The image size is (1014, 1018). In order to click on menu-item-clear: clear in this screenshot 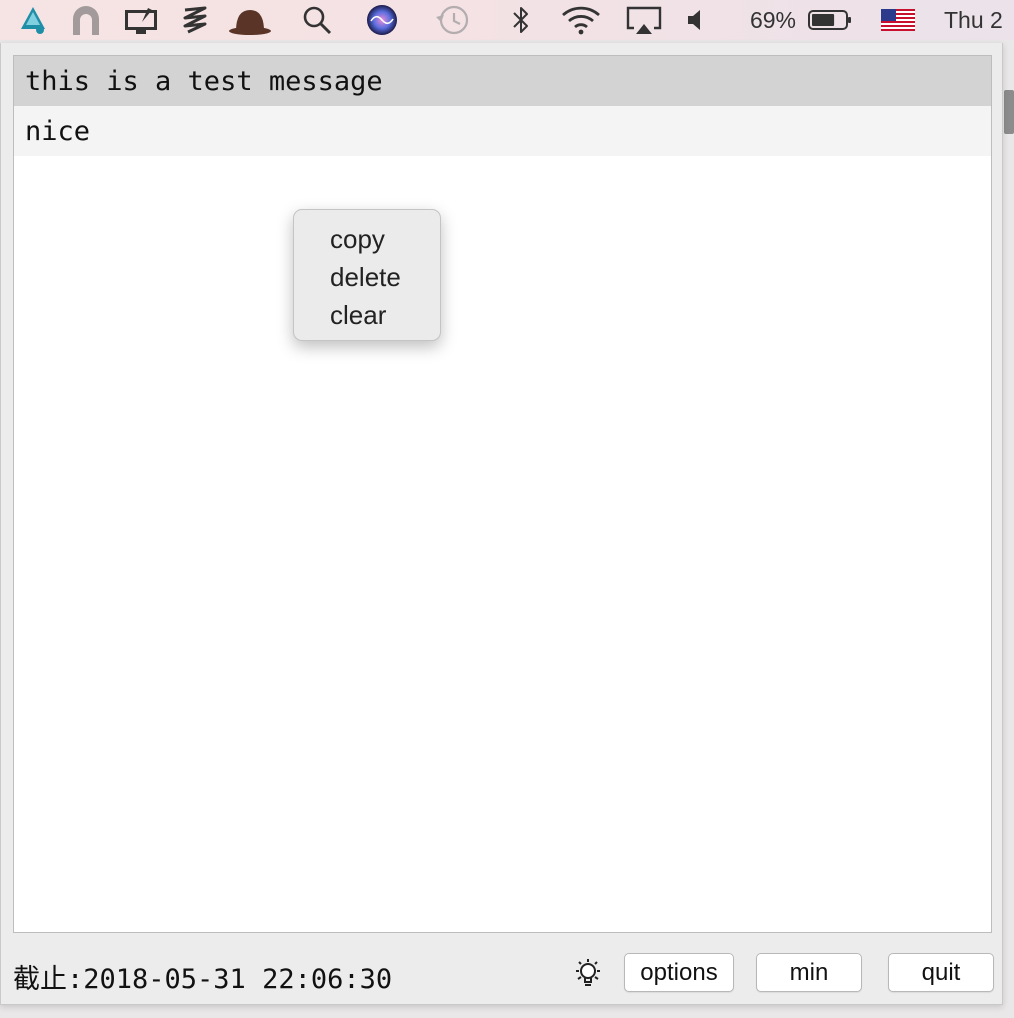, I will do `click(367, 315)`.